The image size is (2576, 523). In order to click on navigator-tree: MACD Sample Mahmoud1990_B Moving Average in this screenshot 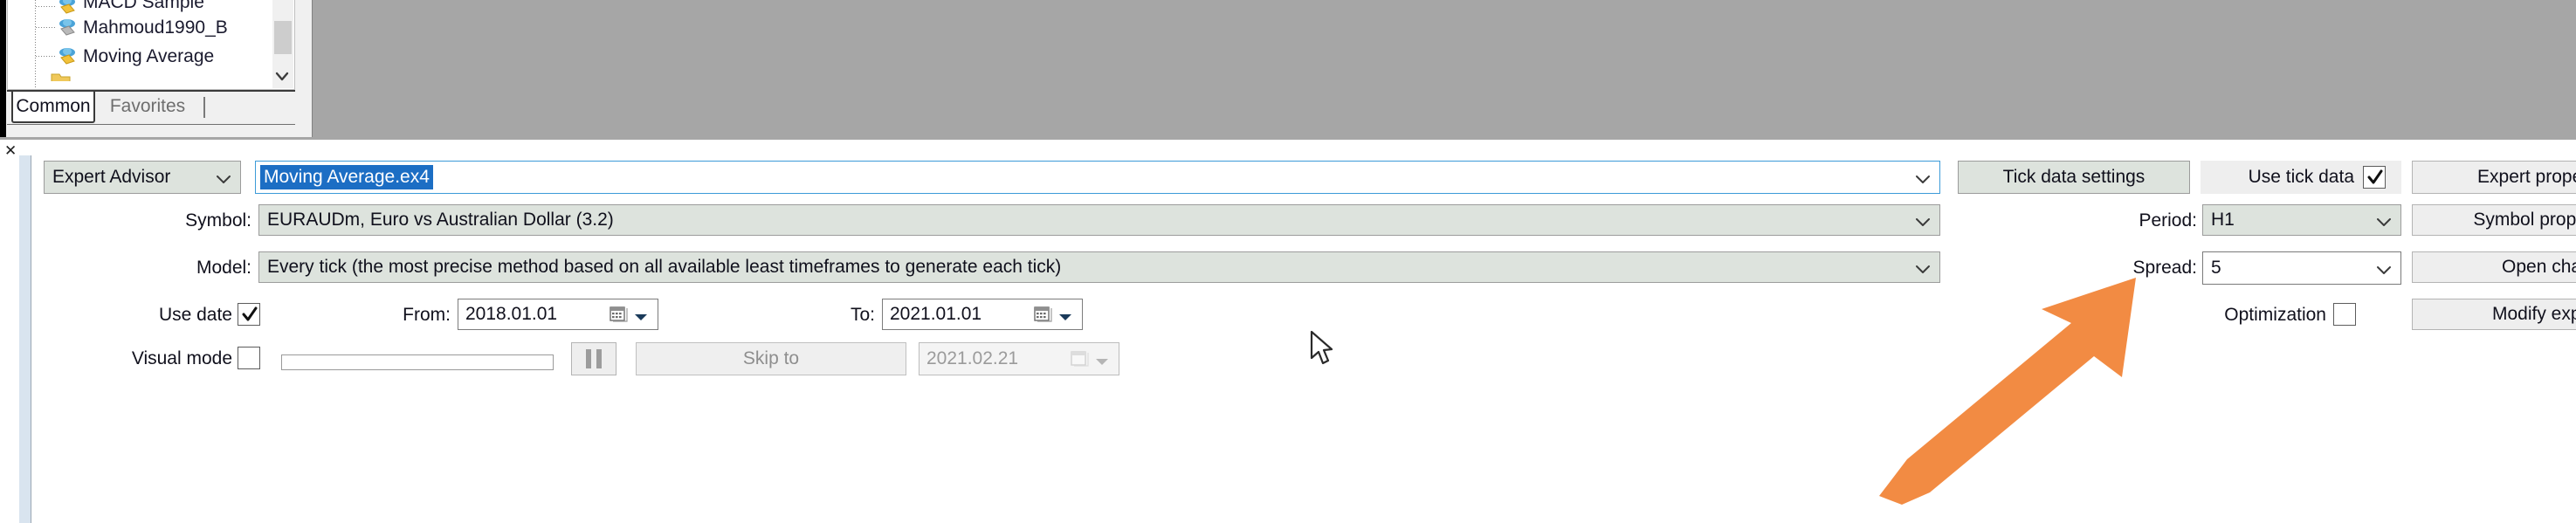, I will do `click(151, 45)`.